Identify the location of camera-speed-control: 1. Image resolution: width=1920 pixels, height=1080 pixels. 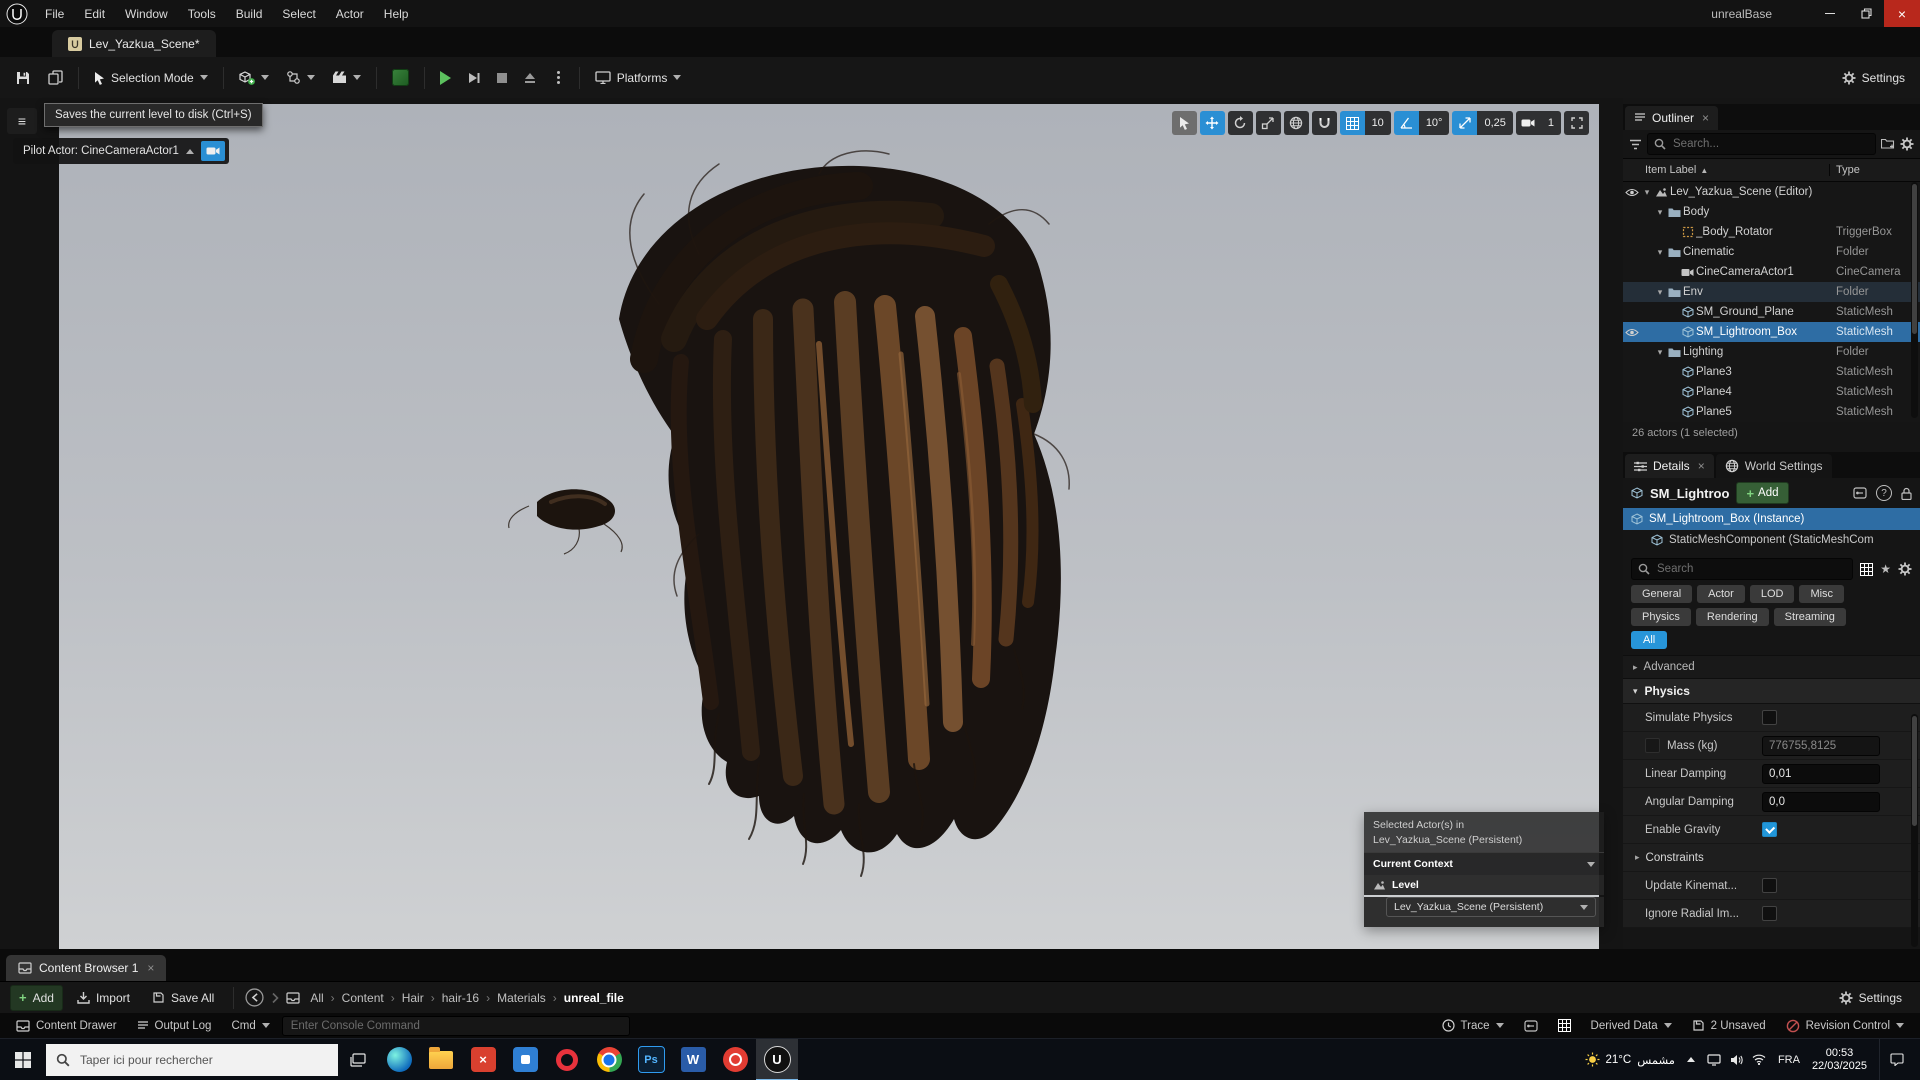
(1538, 123).